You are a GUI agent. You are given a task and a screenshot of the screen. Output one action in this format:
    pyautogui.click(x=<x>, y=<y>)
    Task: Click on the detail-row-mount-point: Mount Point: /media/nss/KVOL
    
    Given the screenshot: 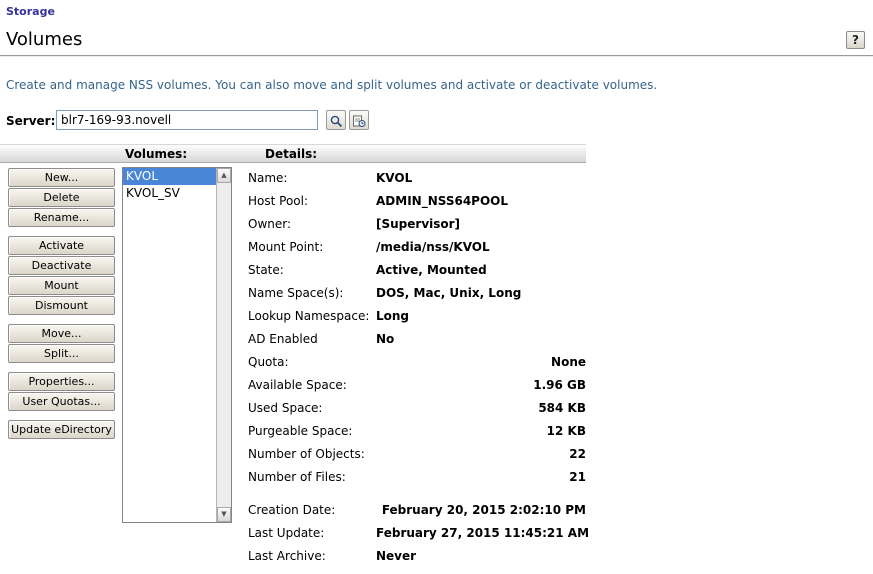 What is the action you would take?
    pyautogui.click(x=417, y=246)
    